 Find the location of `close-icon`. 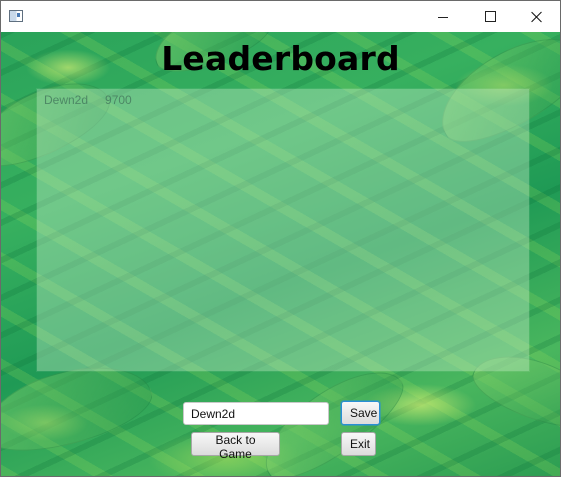

close-icon is located at coordinates (537, 17).